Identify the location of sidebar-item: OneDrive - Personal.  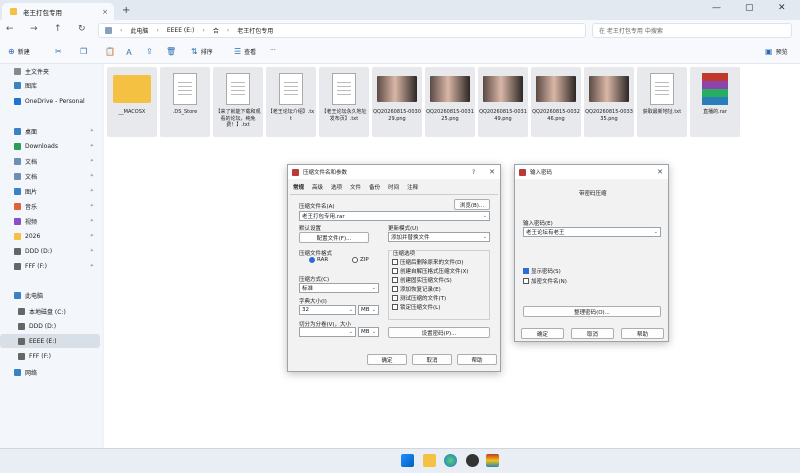
(50, 101).